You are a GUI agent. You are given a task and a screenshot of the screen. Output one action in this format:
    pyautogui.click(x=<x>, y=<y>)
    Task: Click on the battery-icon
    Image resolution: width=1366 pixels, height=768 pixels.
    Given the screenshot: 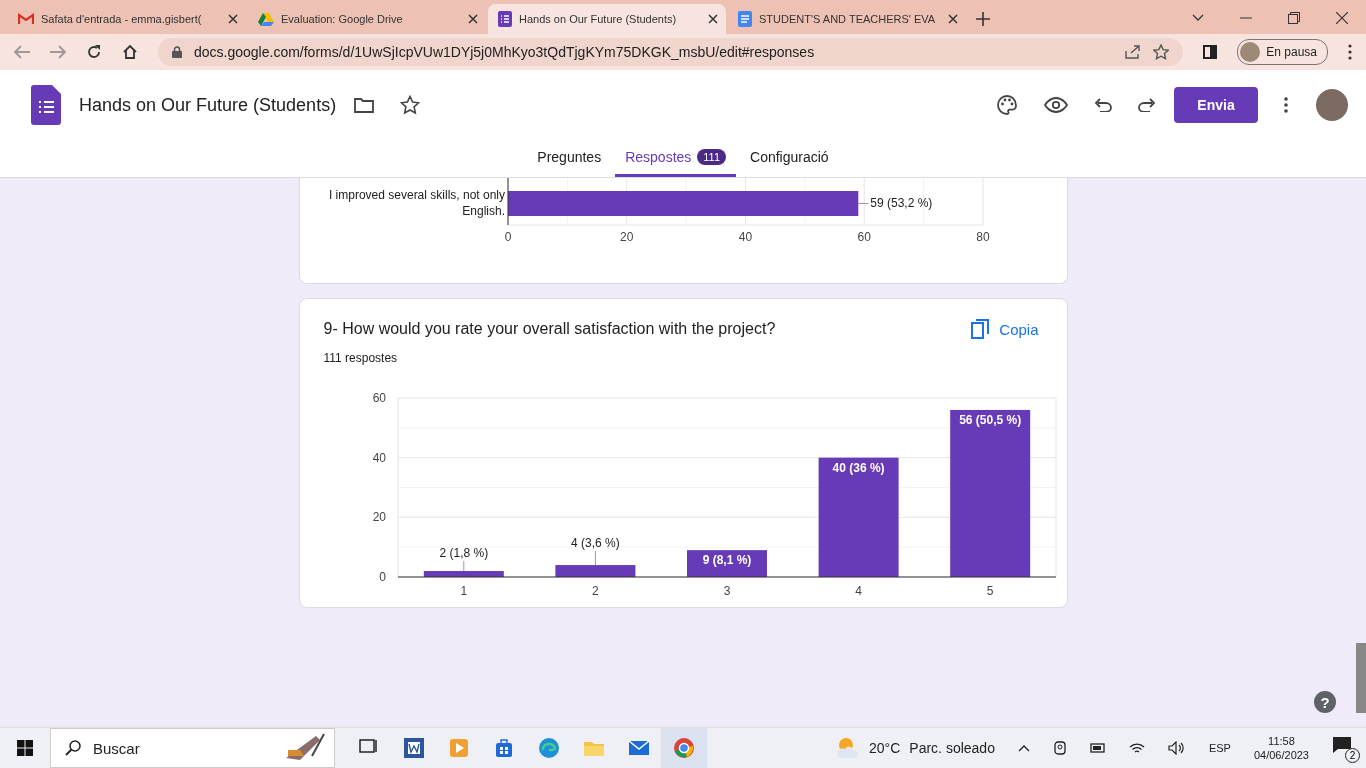 What is the action you would take?
    pyautogui.click(x=1097, y=748)
    